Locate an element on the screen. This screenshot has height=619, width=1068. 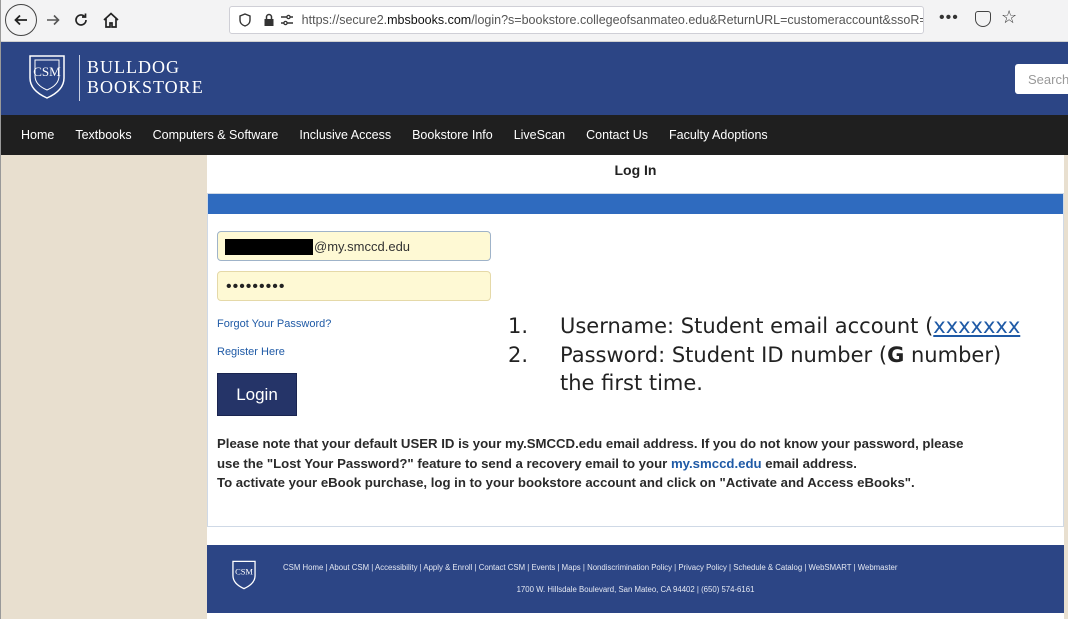
nav-computers-software: Computers & Software is located at coordinates (216, 135).